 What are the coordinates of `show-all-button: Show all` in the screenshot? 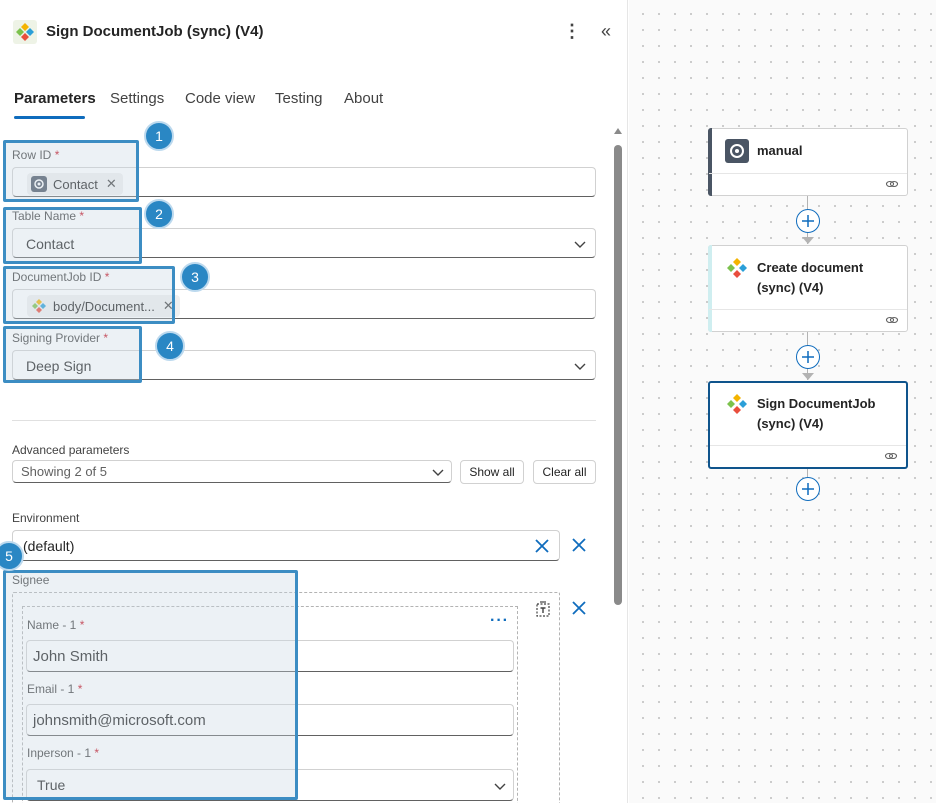 It's located at (492, 472).